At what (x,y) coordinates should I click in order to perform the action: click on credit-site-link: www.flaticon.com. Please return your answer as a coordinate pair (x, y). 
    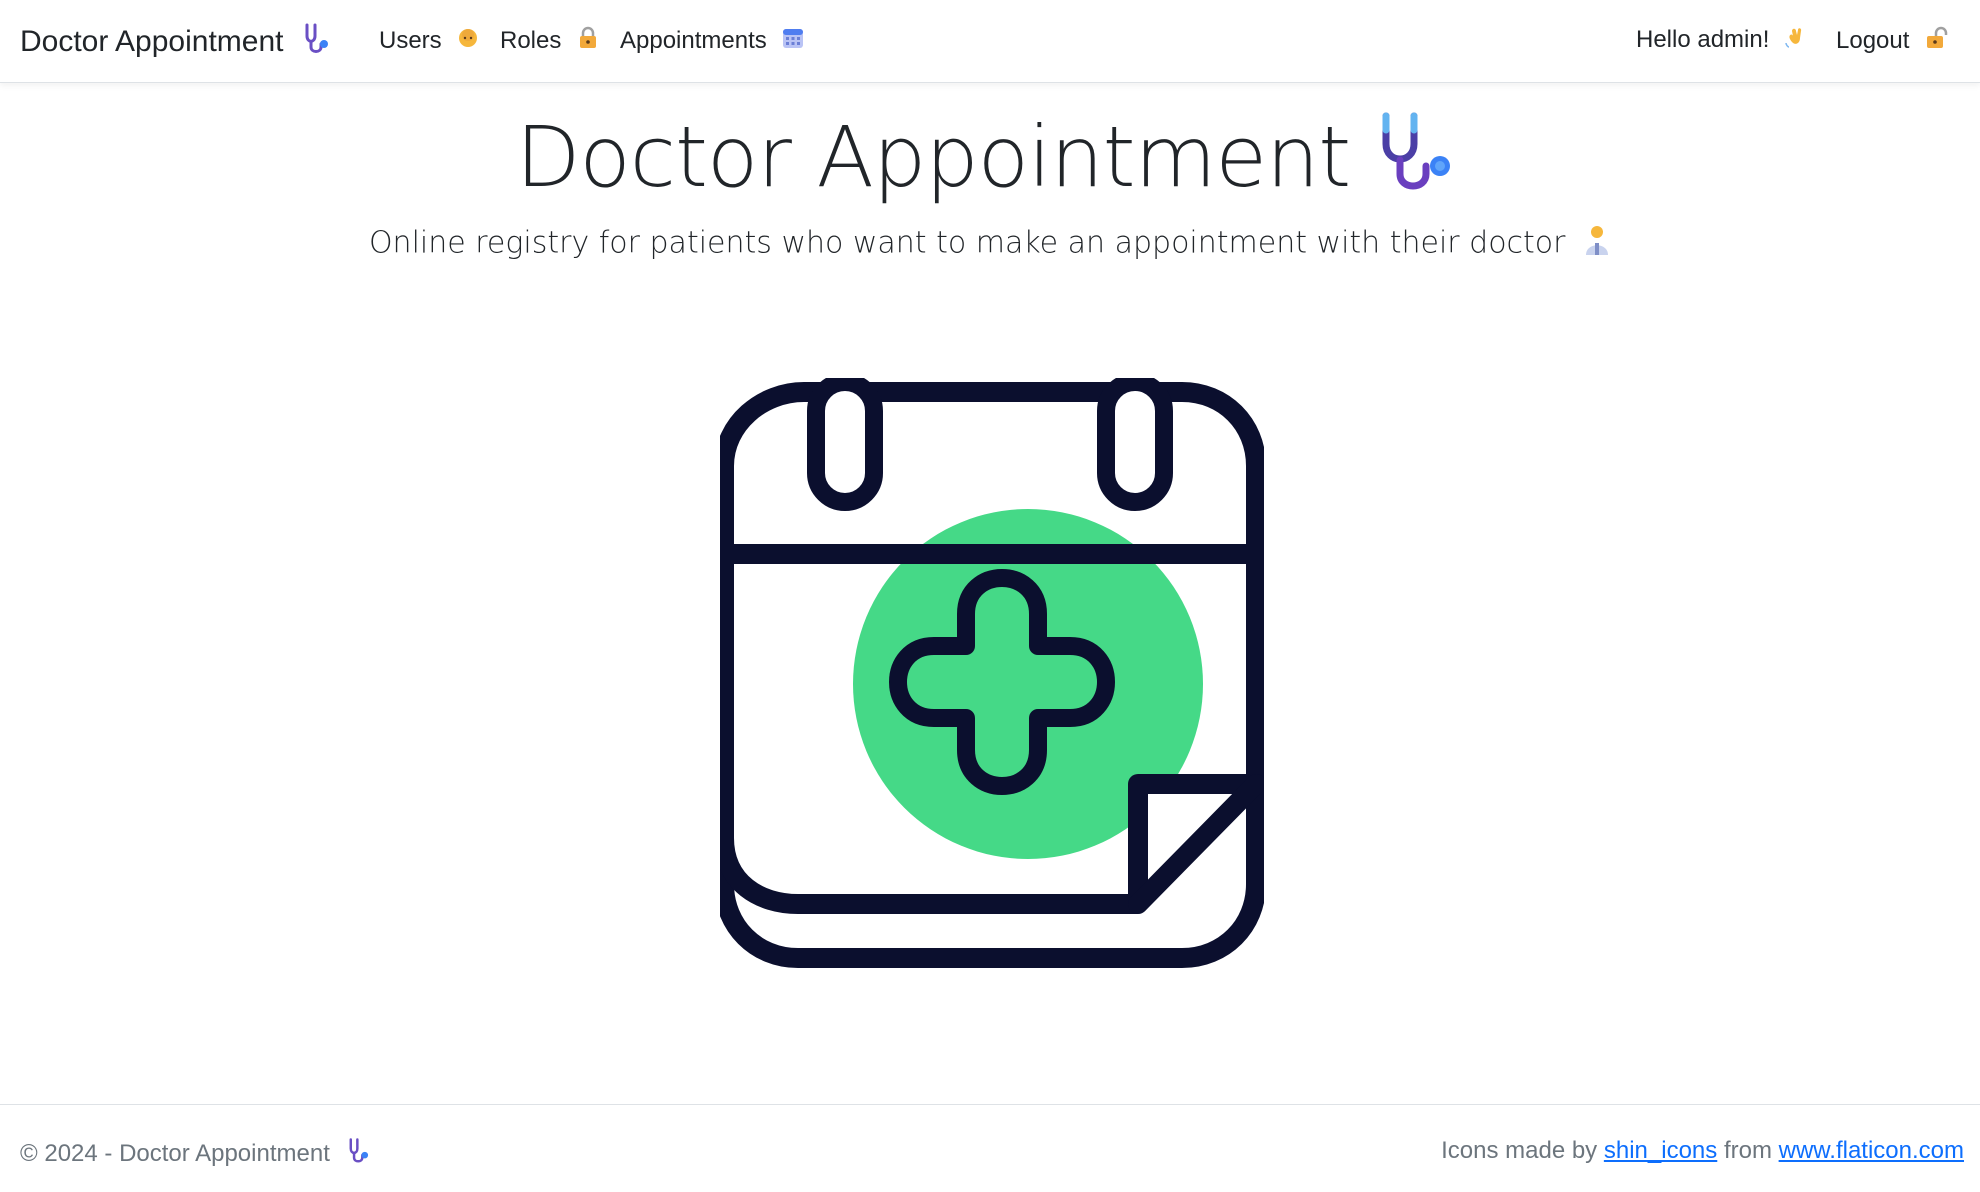
    Looking at the image, I should click on (1871, 1150).